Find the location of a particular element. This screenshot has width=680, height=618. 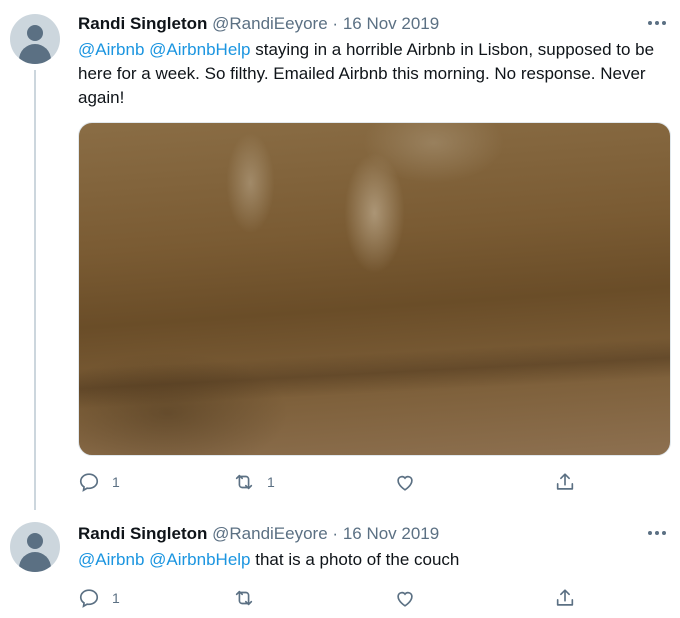

action-bar: 1 is located at coordinates (338, 598).